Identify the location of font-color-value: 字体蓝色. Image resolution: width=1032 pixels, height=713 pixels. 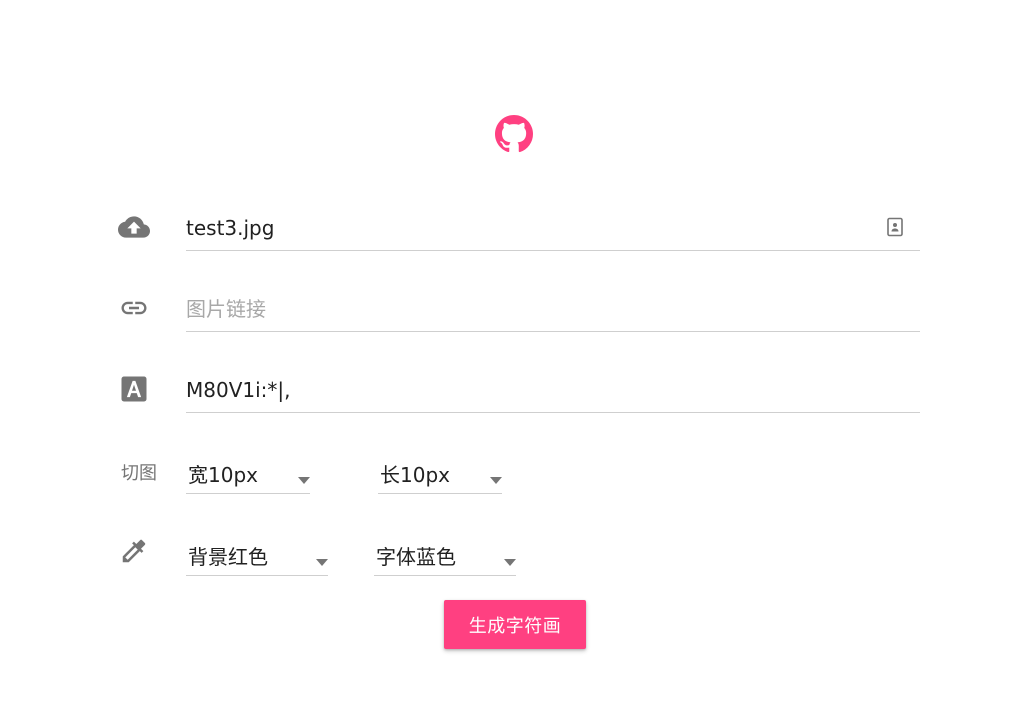
(416, 557).